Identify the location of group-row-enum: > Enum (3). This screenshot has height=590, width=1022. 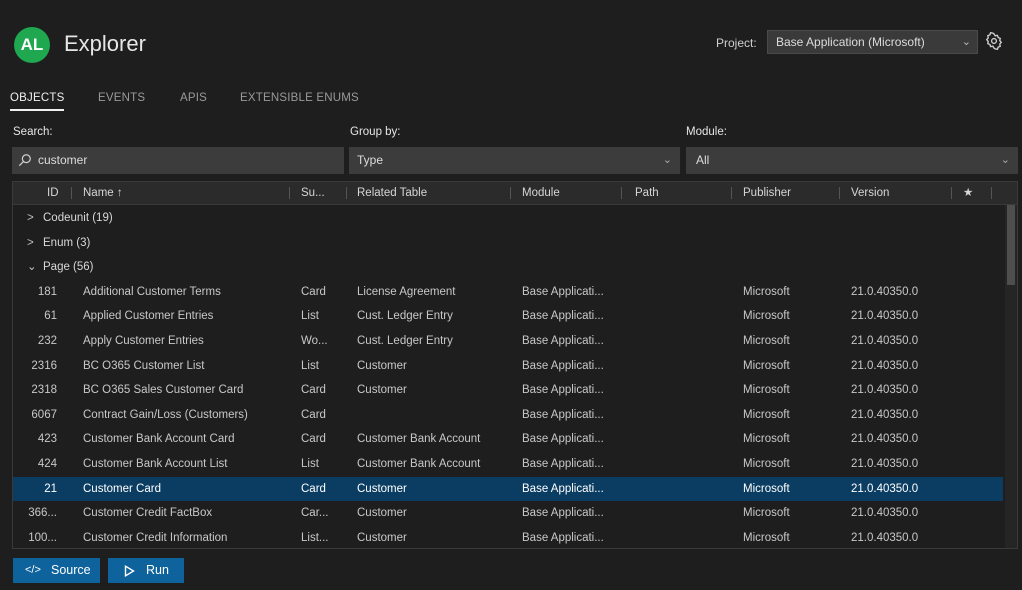
(508, 243).